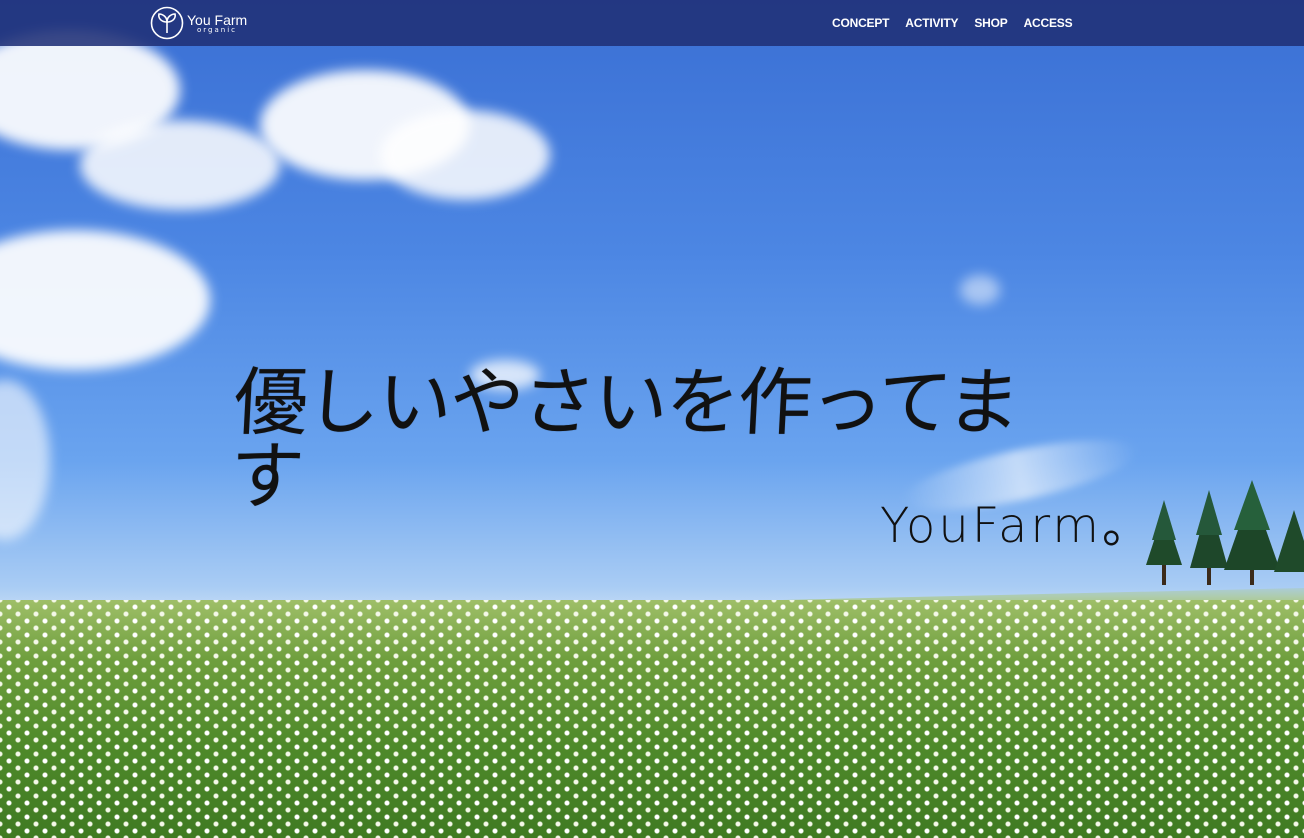 This screenshot has height=838, width=1304. Describe the element at coordinates (1048, 23) in the screenshot. I see `nav-access: ACCESS` at that location.